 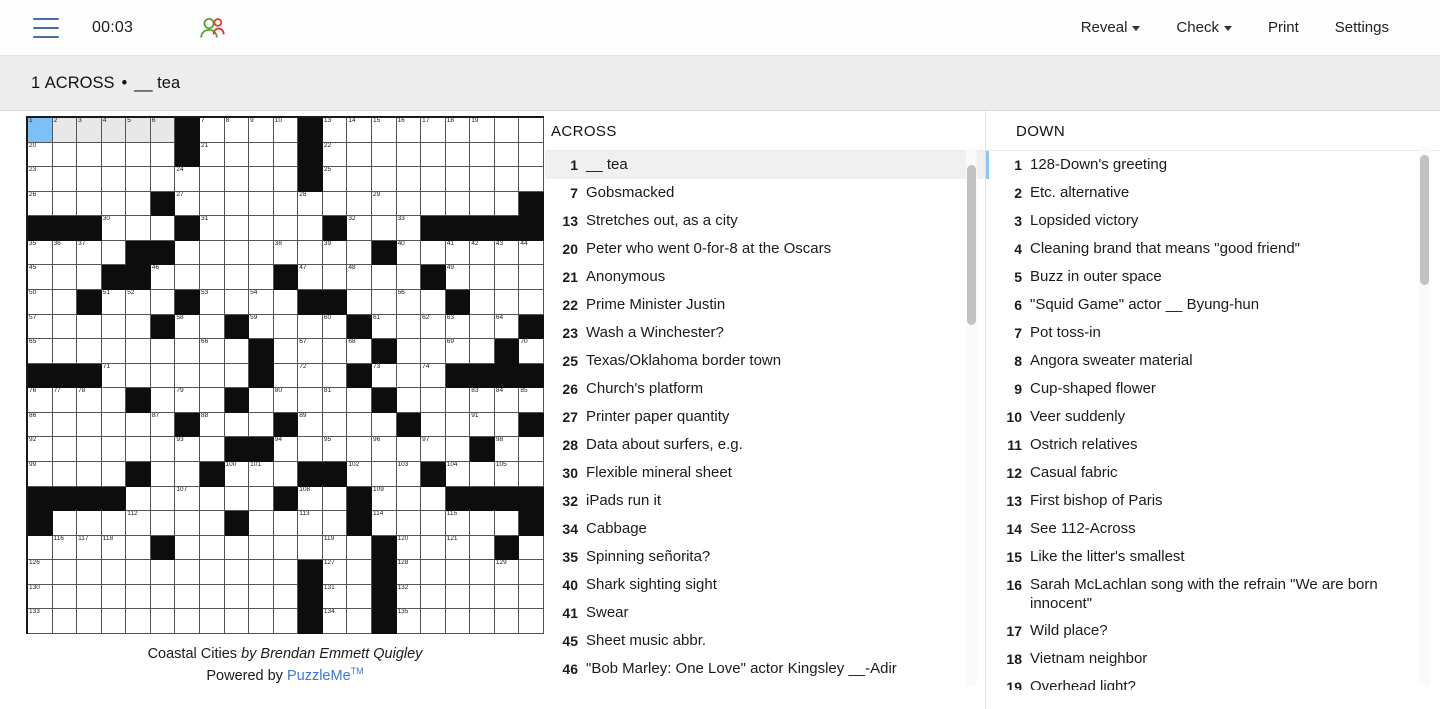 I want to click on grid-cell: 61, so click(x=384, y=327).